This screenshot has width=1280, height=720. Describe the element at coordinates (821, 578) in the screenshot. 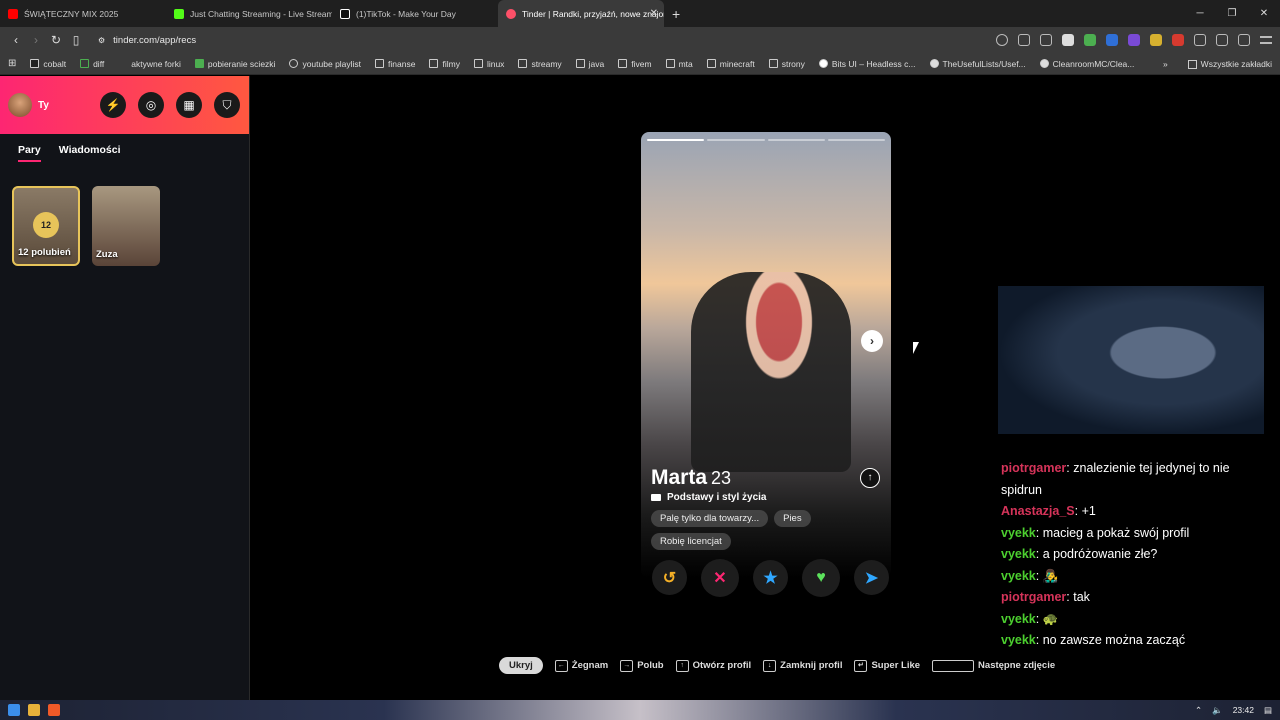

I see `like-icon: ♥` at that location.